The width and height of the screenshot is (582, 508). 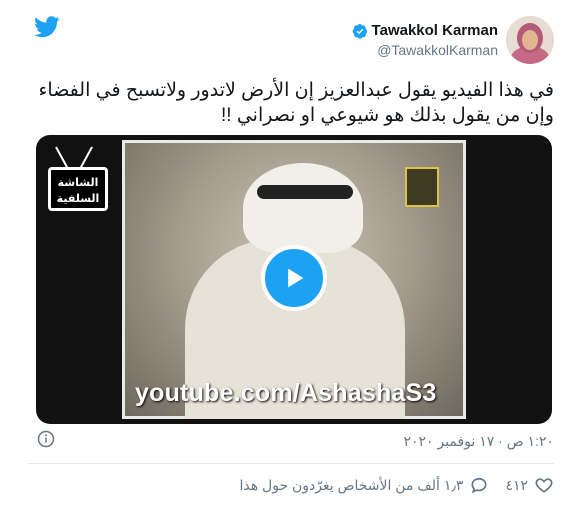 I want to click on info-icon, so click(x=46, y=439).